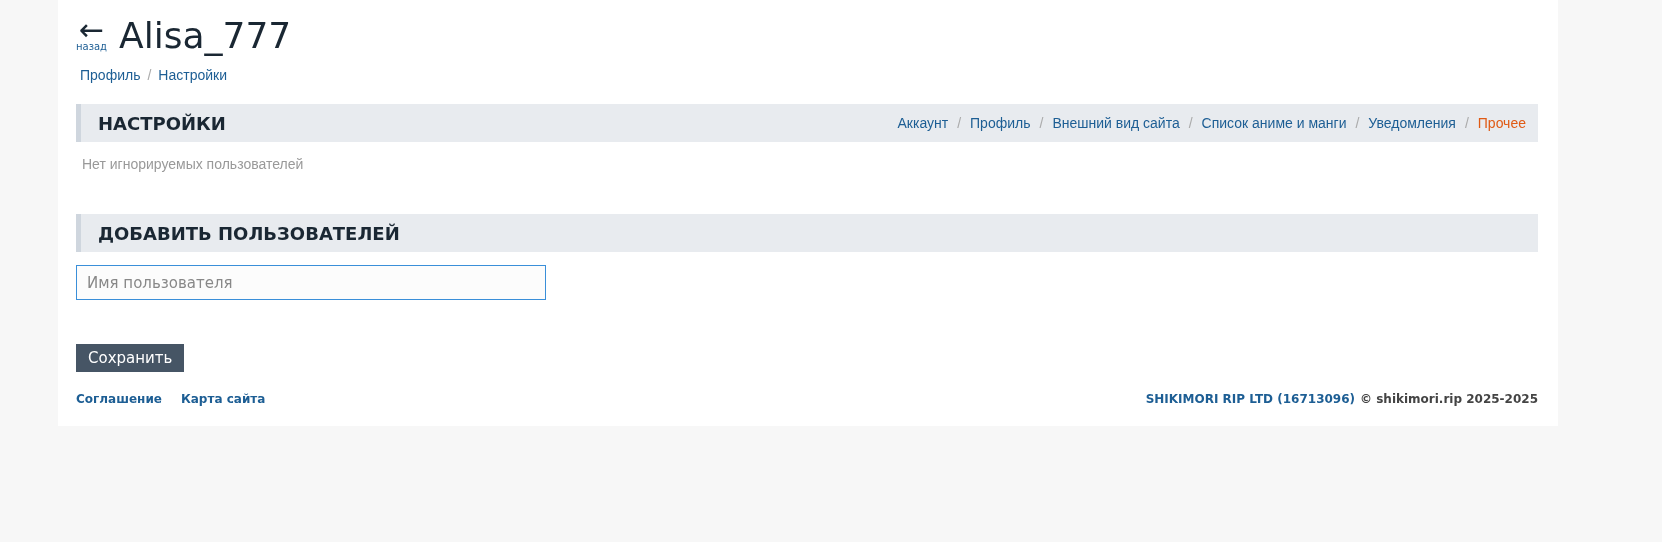  I want to click on breadcrumb-link: Профиль, so click(110, 75).